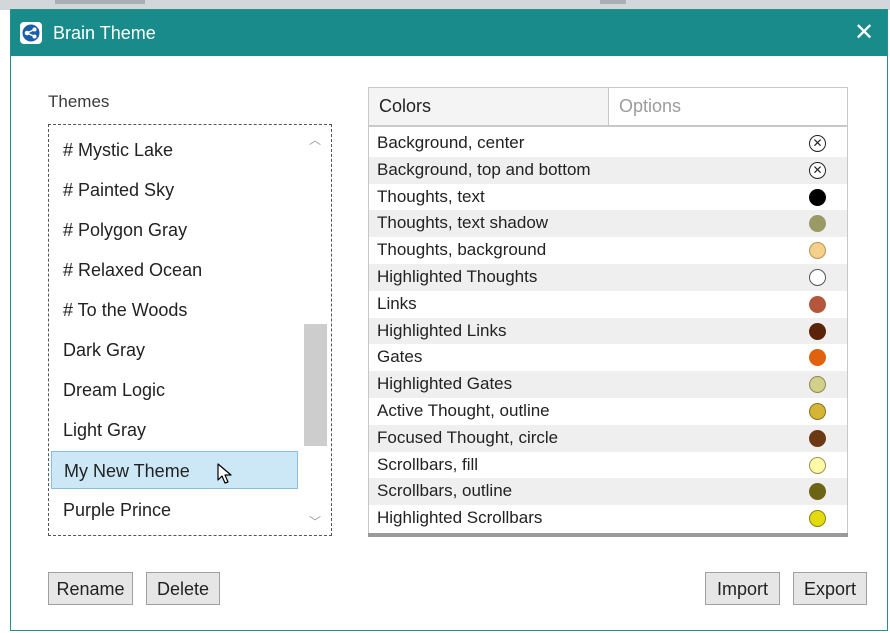  I want to click on scroll-thumb, so click(315, 385).